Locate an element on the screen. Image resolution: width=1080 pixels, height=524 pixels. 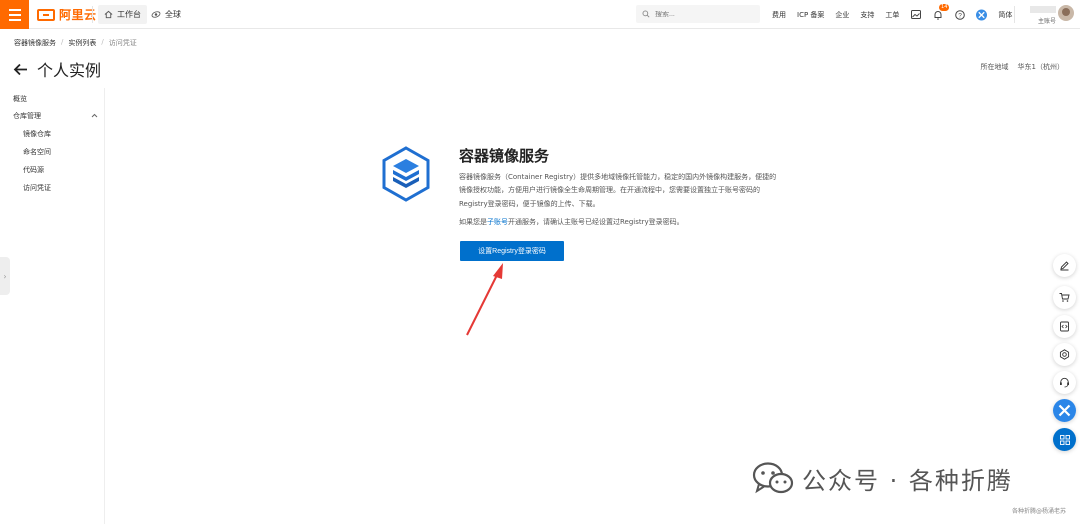
container-registry-icon is located at coordinates (406, 174).